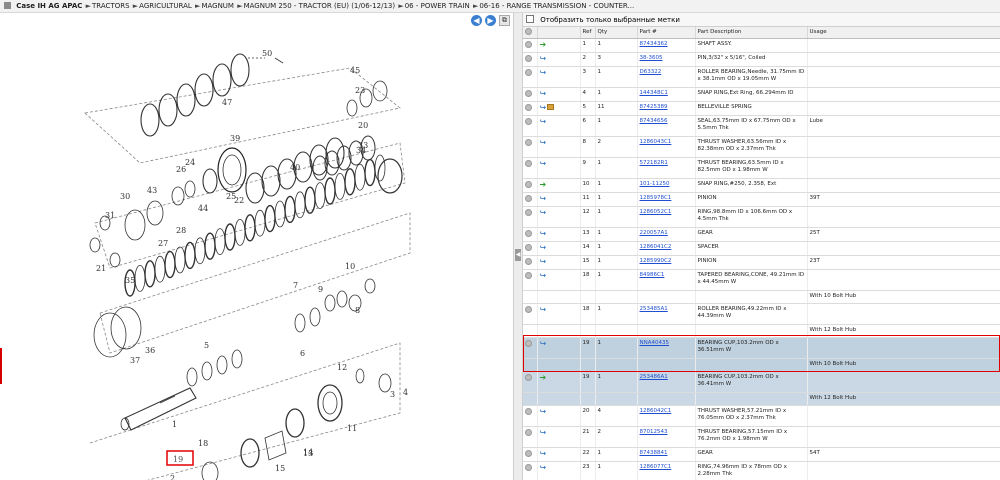 The height and width of the screenshot is (480, 1000). What do you see at coordinates (761, 185) in the screenshot?
I see `table-row: ➔ 10 1 101-11250 SNAP RING,#250, 2.358, Ext` at bounding box center [761, 185].